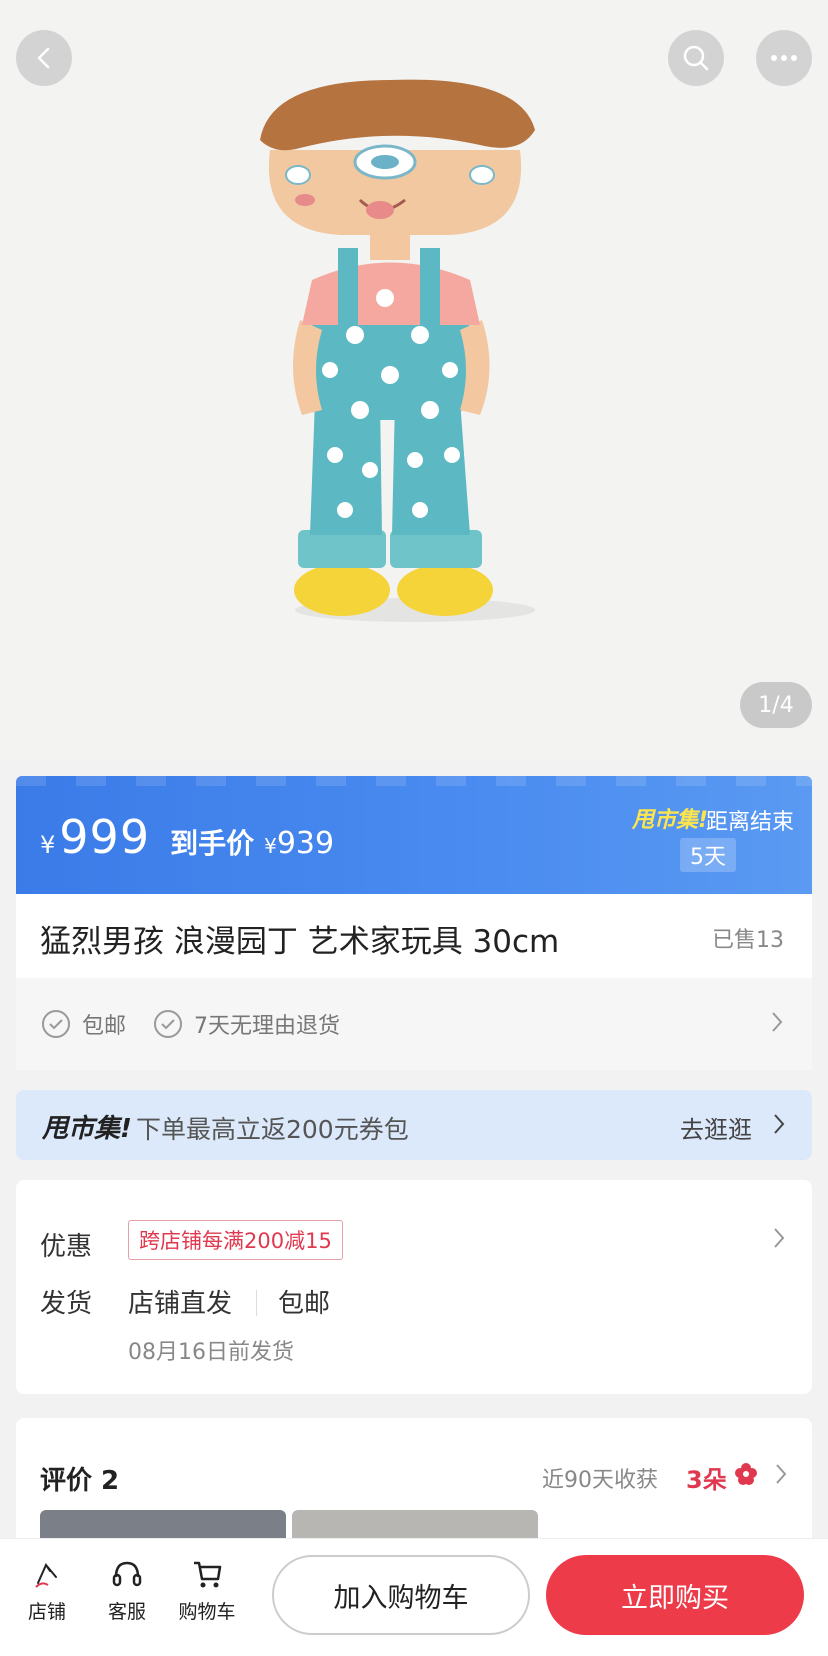 The width and height of the screenshot is (828, 1656). What do you see at coordinates (126, 1612) in the screenshot?
I see `service-label: 客服` at bounding box center [126, 1612].